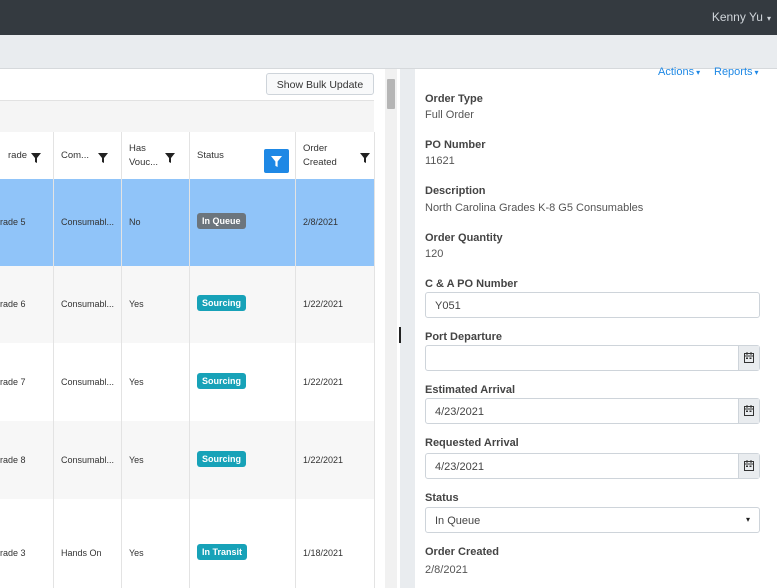  Describe the element at coordinates (221, 221) in the screenshot. I see `status-badge: In Queue` at that location.